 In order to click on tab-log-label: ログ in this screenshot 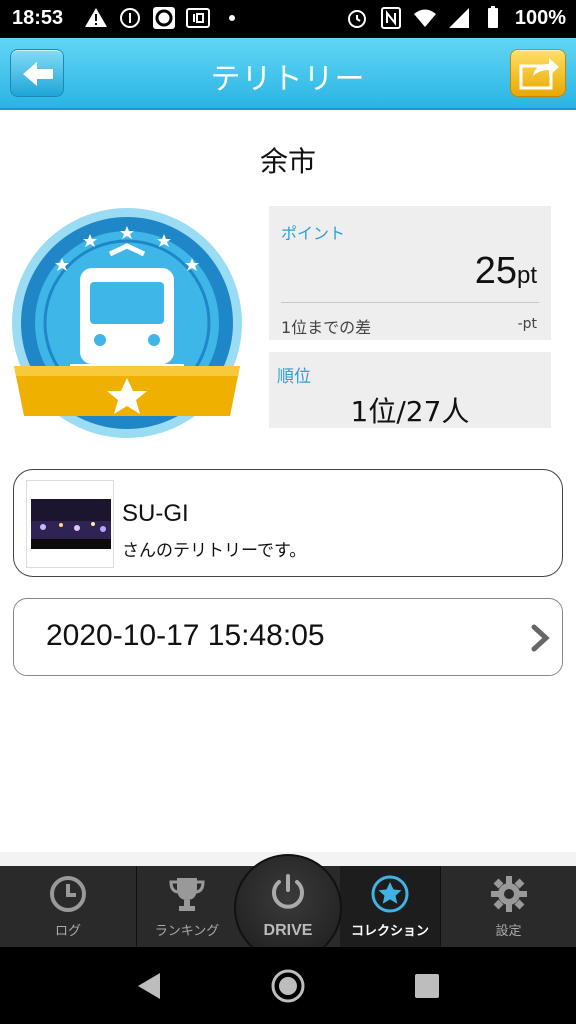, I will do `click(67, 931)`.